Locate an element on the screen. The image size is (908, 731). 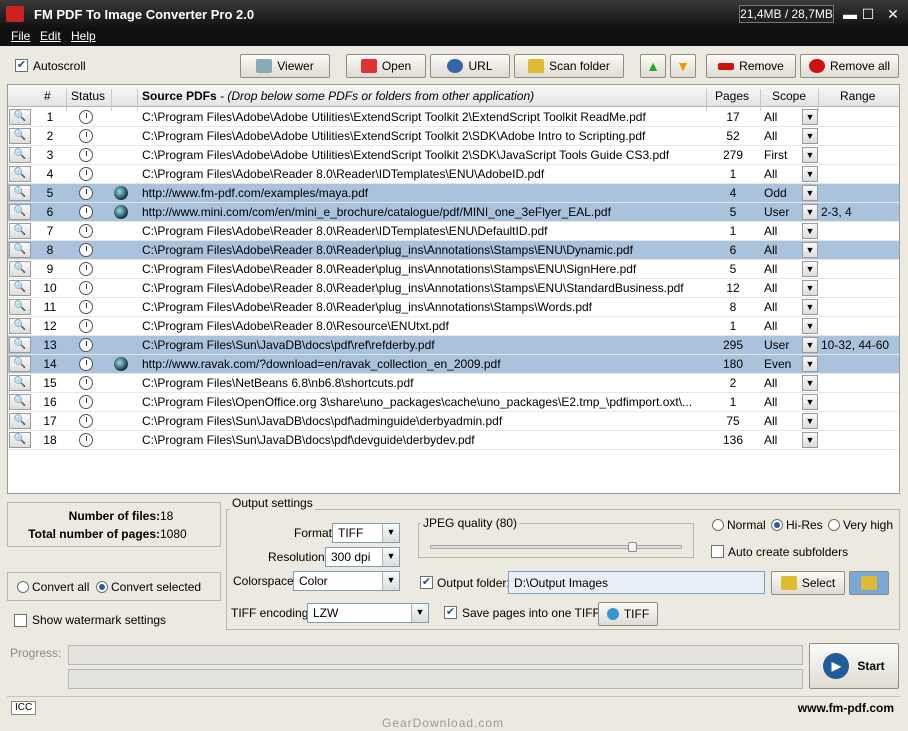
move-up-button: ▲ is located at coordinates (653, 66).